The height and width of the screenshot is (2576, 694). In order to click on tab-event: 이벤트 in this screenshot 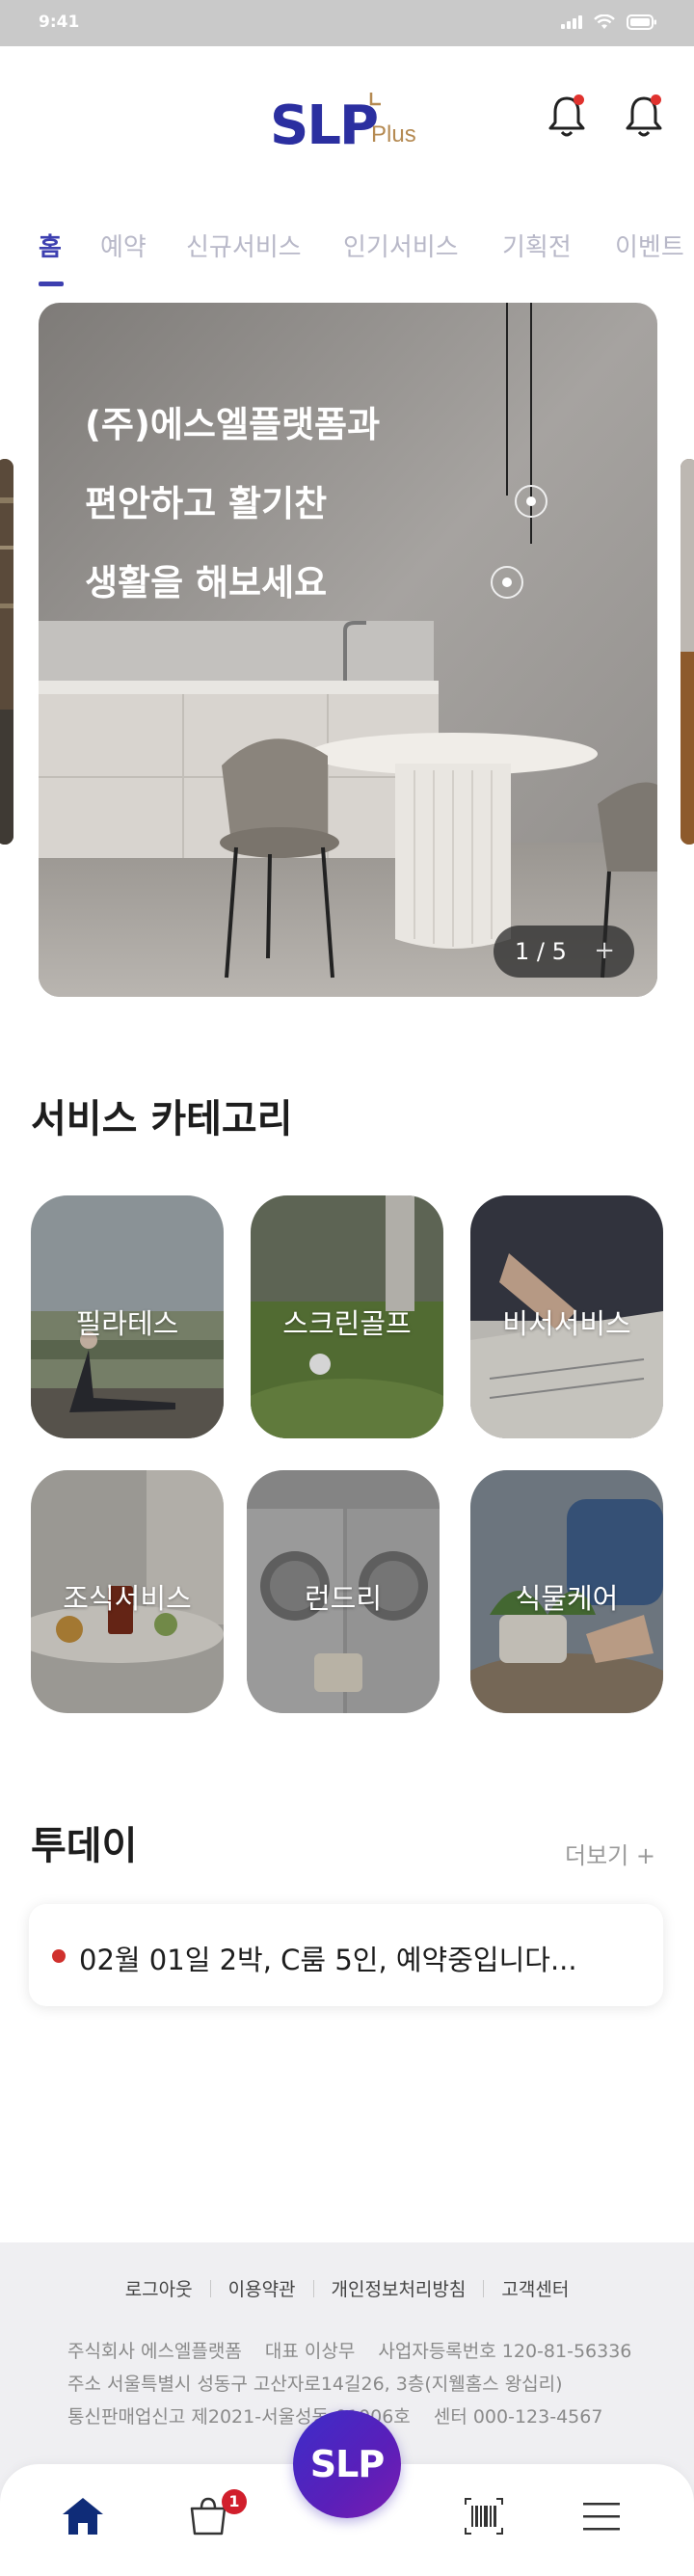, I will do `click(649, 246)`.